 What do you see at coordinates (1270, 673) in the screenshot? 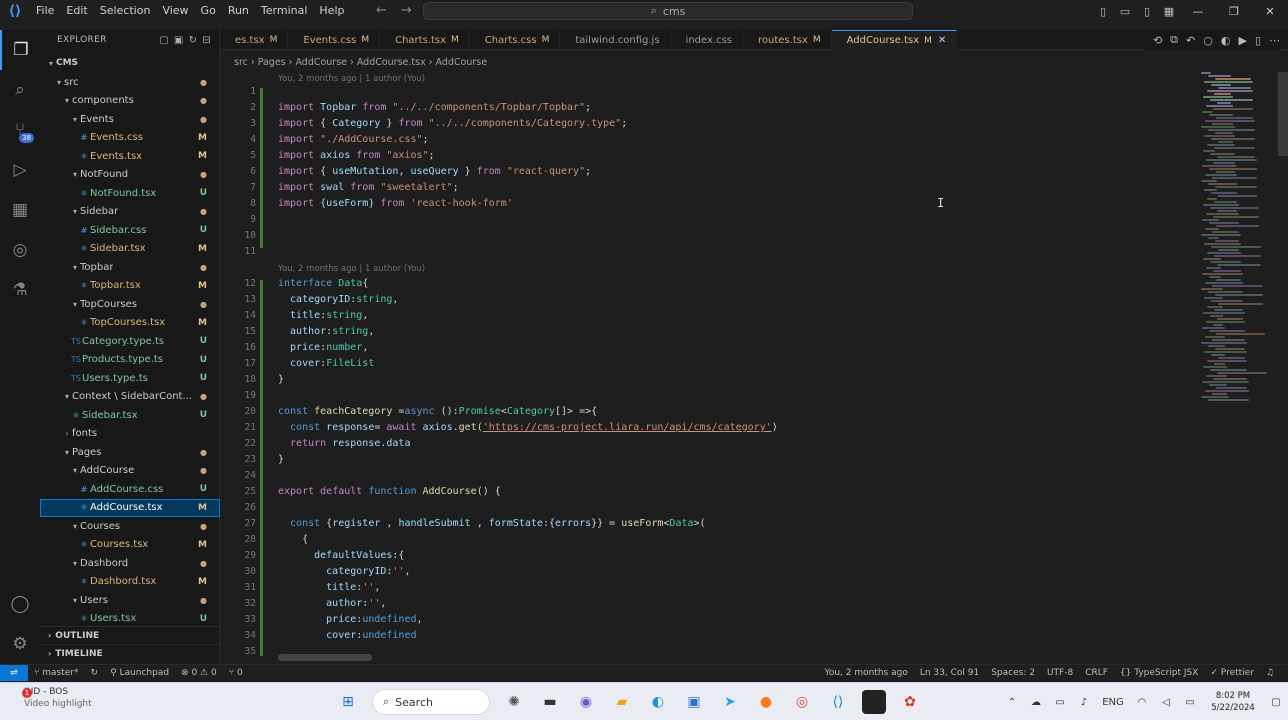
I see `notifications-bell-icon: ♫` at bounding box center [1270, 673].